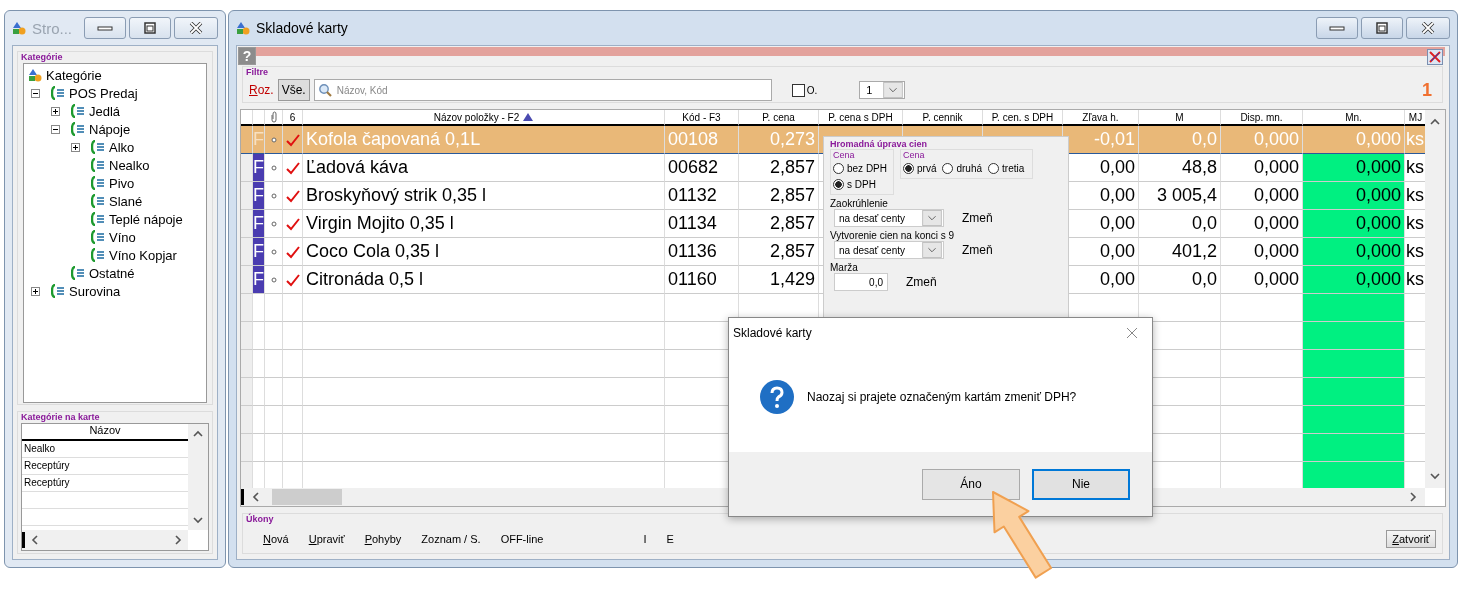 The width and height of the screenshot is (1464, 589). Describe the element at coordinates (243, 28) in the screenshot. I see `shapes-icon` at that location.